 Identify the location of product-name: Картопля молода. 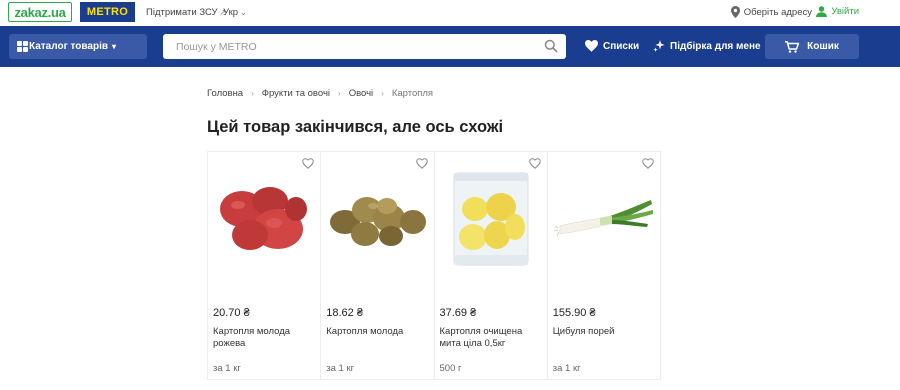
(376, 332).